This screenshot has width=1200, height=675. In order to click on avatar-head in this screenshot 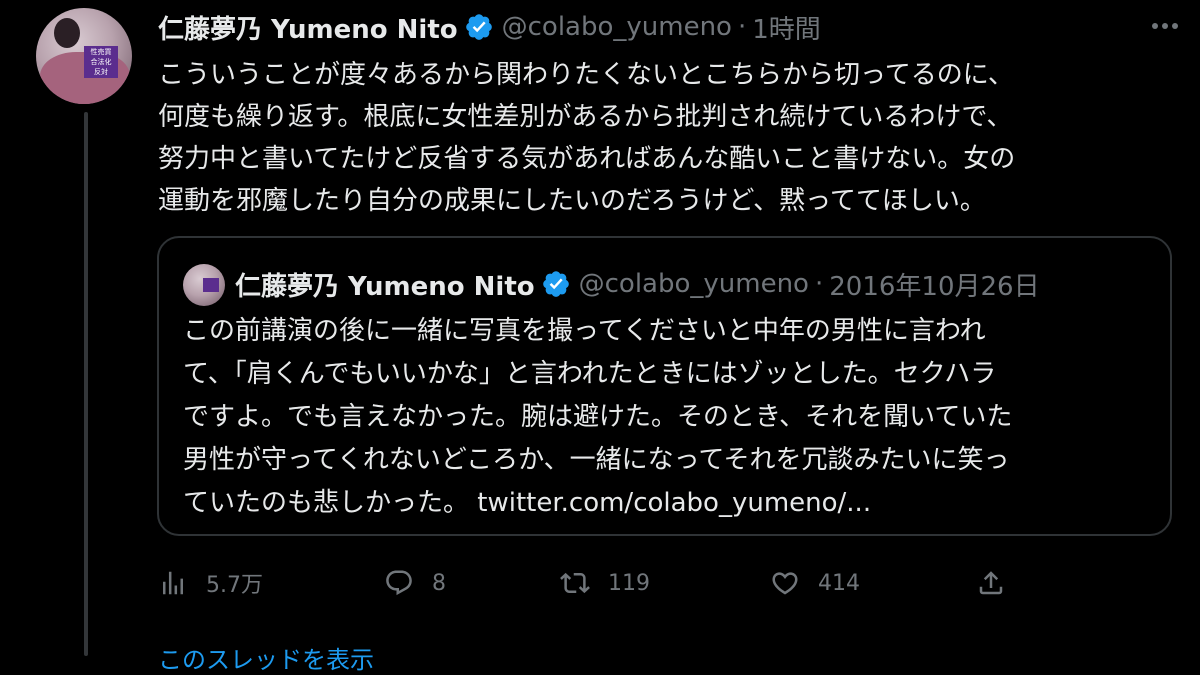, I will do `click(67, 33)`.